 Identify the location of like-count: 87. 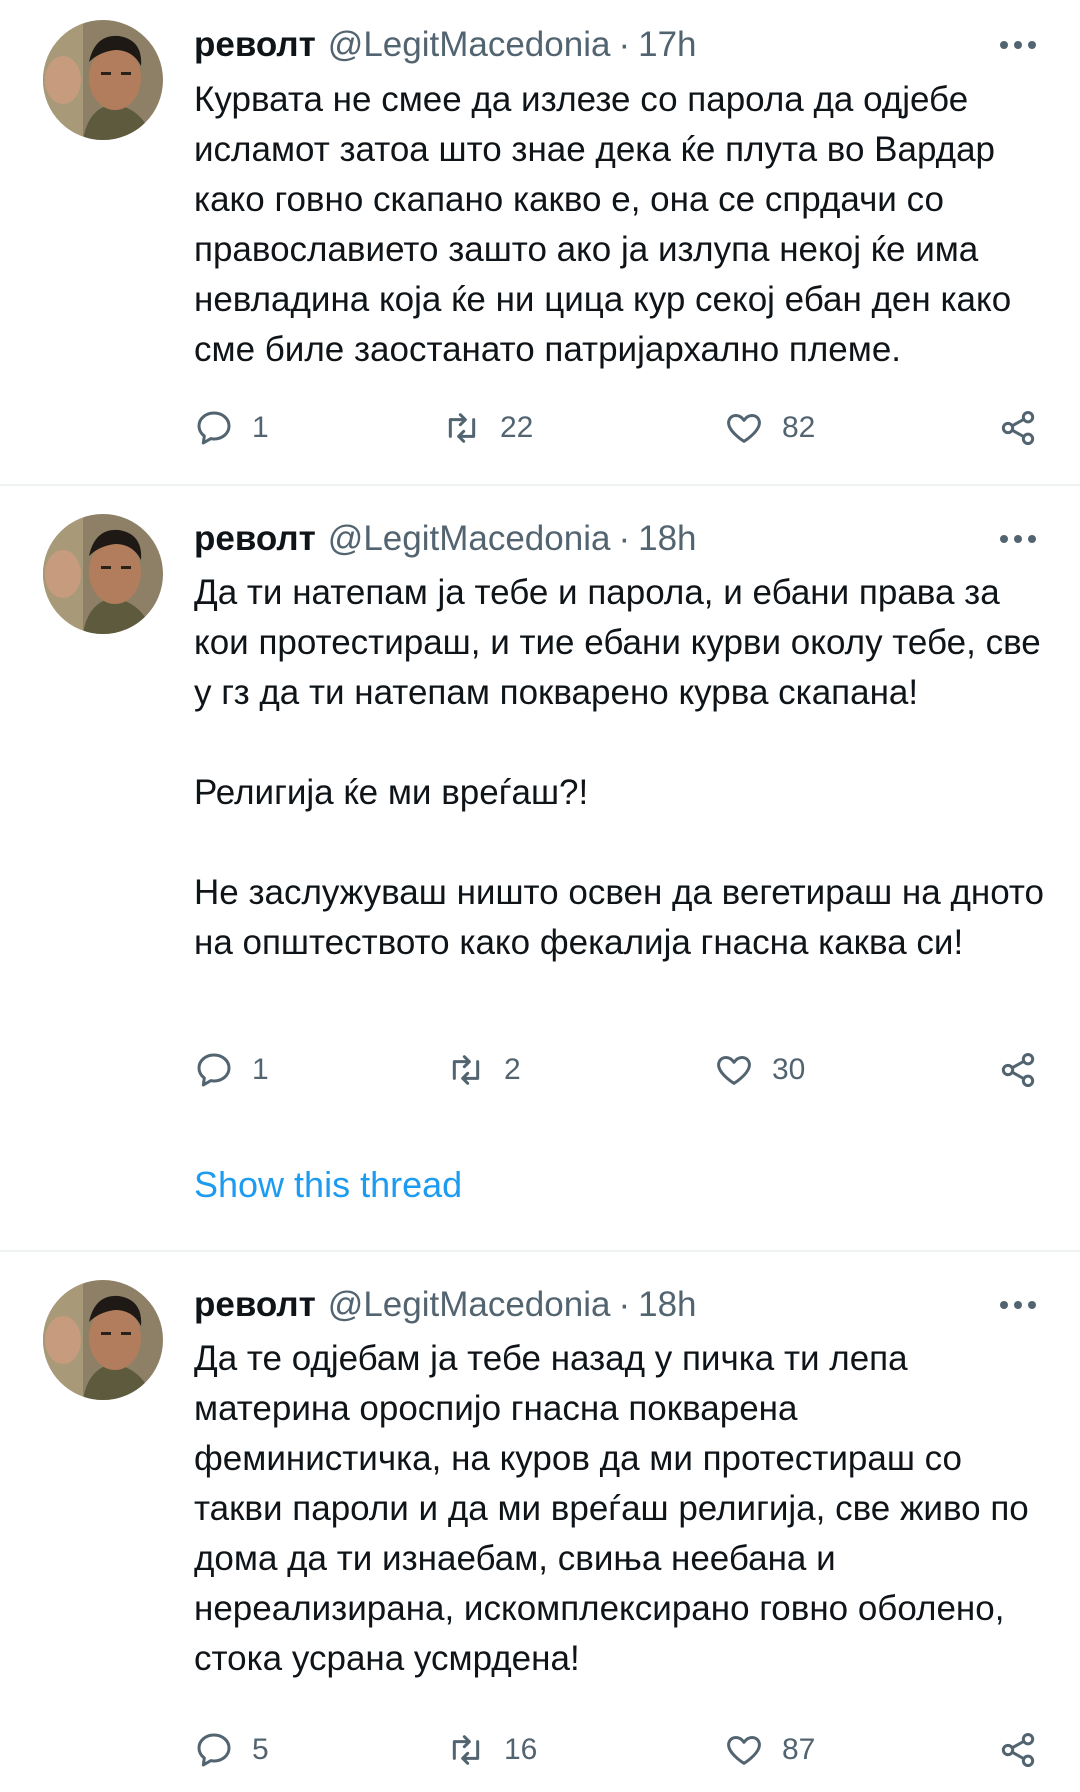
(799, 1749).